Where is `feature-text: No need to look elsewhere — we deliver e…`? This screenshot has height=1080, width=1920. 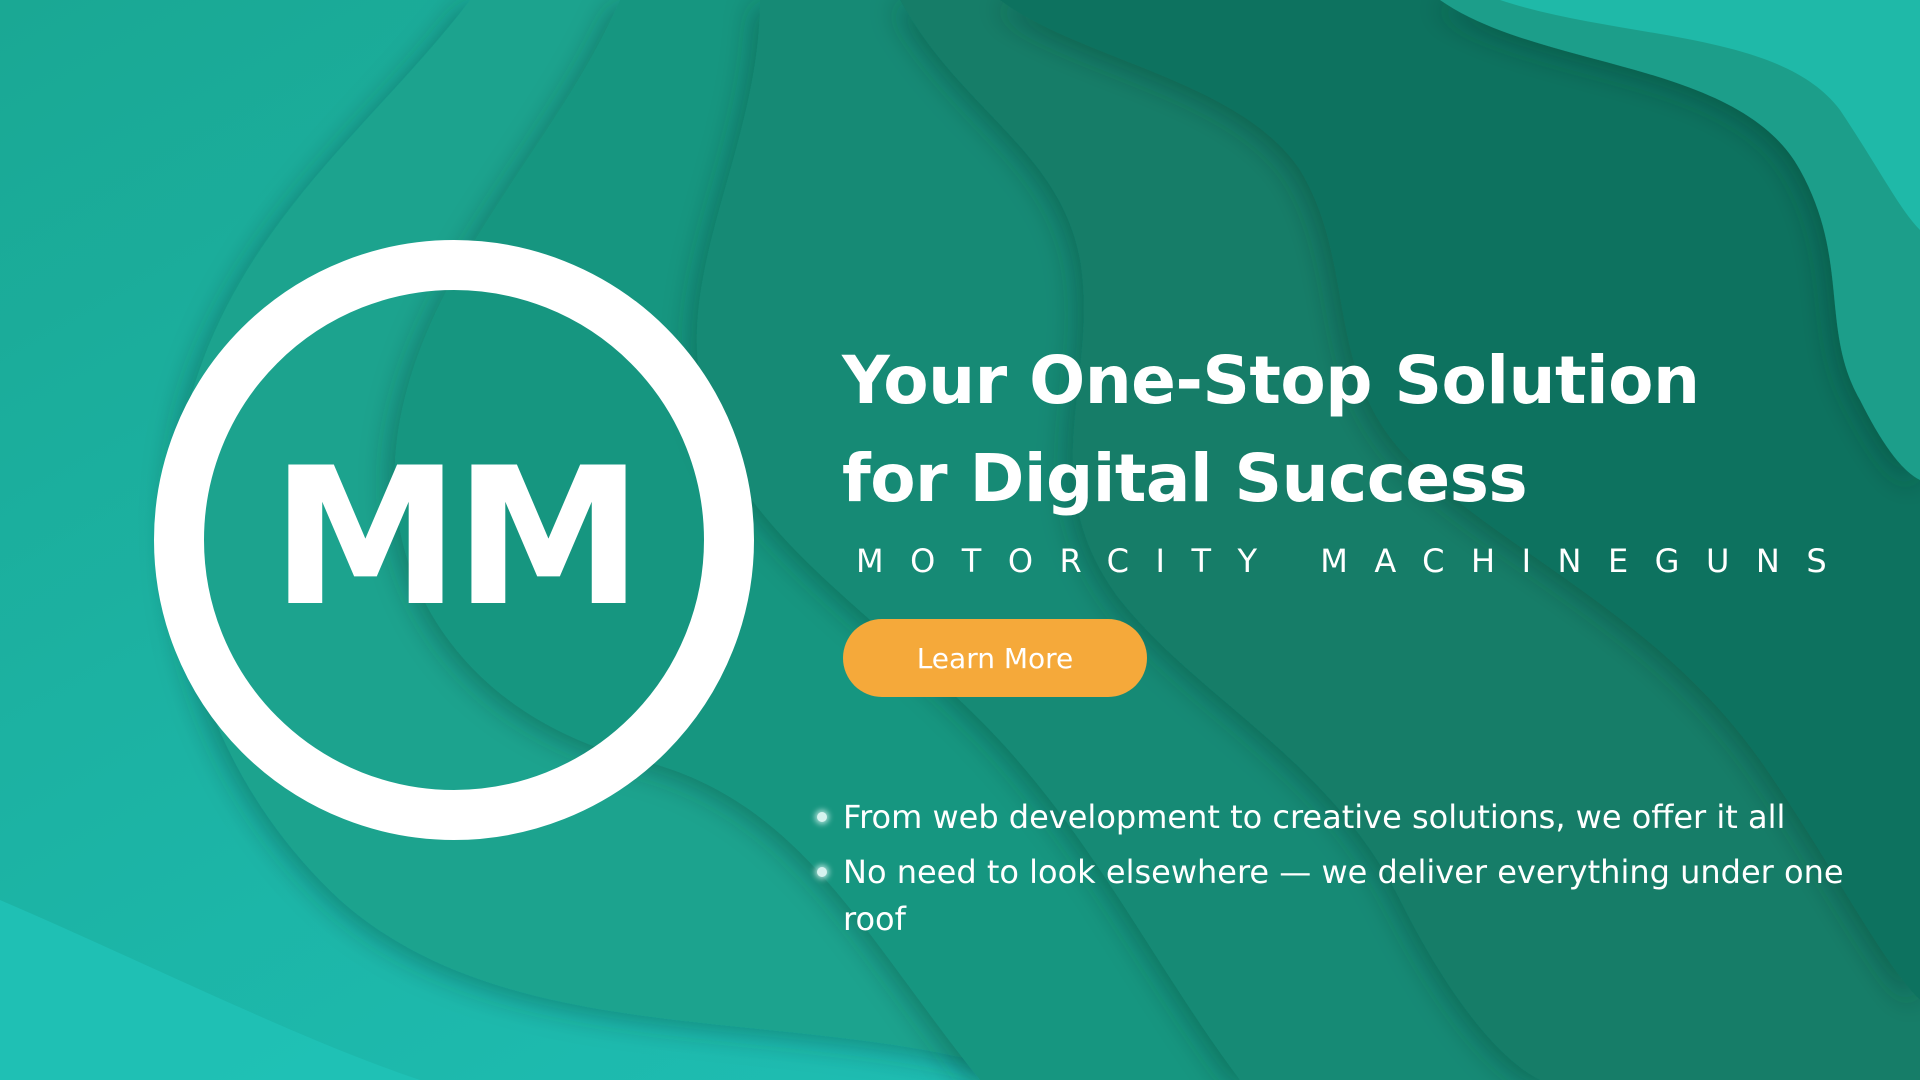
feature-text: No need to look elsewhere — we deliver e… is located at coordinates (1343, 895).